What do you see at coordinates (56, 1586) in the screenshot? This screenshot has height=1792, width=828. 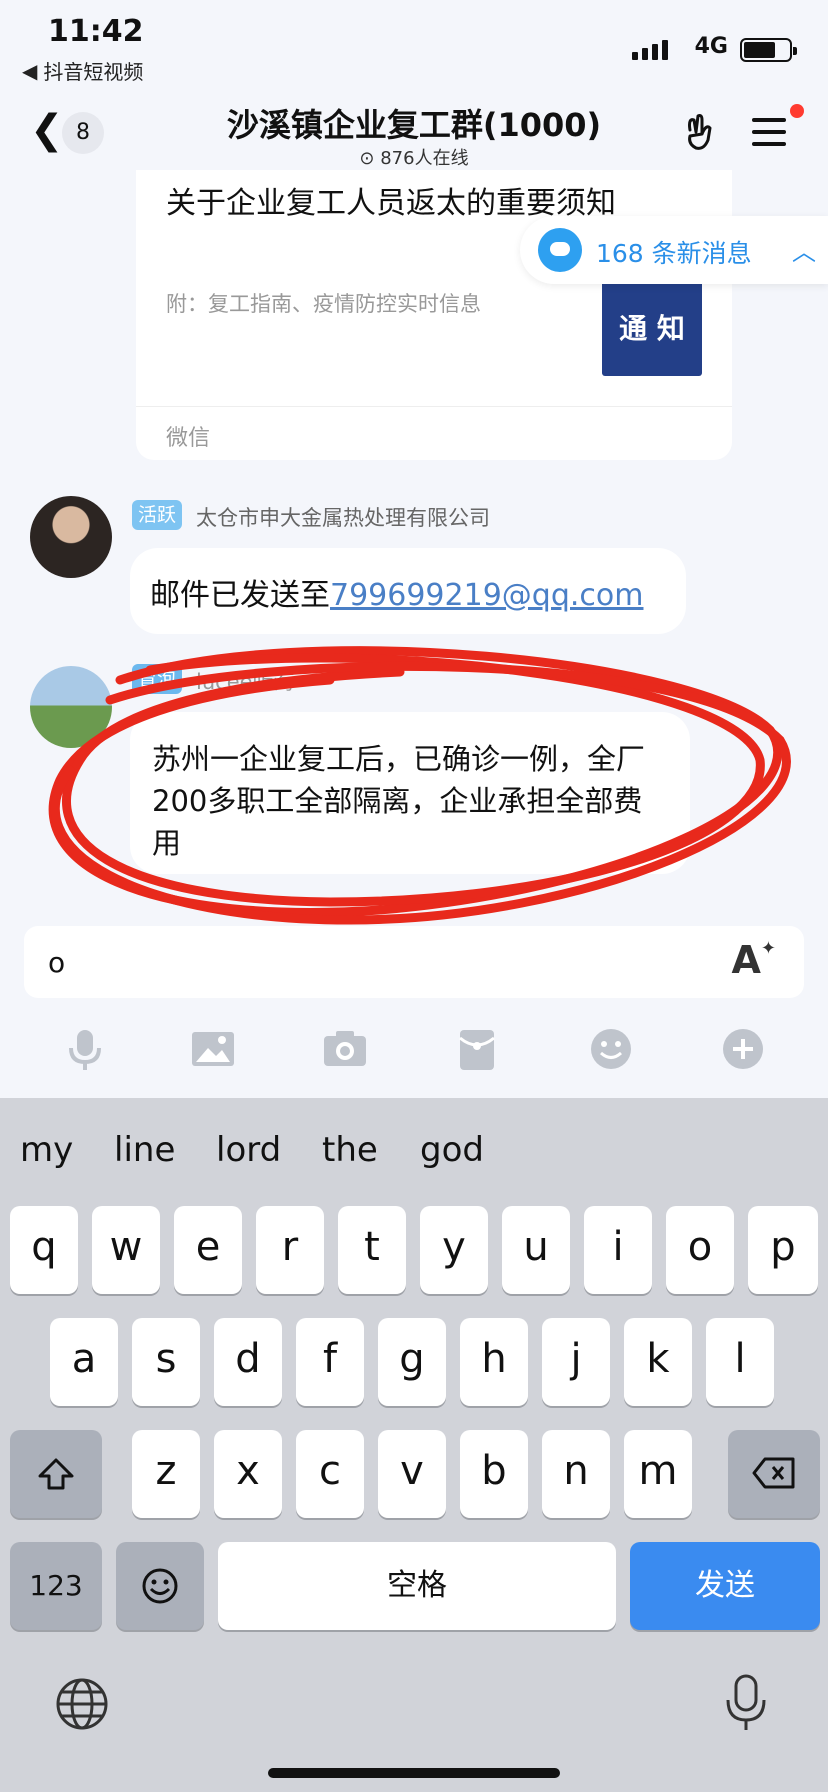 I see `numbers-key: 123` at bounding box center [56, 1586].